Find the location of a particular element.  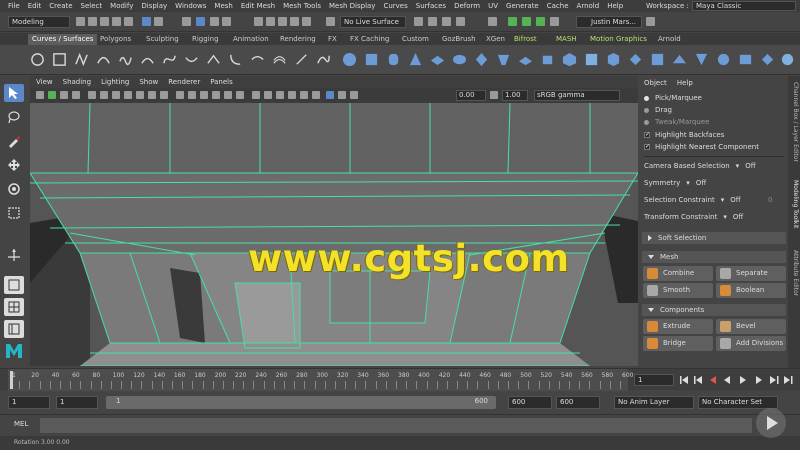

viewport-menu-lighting: Lighting is located at coordinates (115, 82).